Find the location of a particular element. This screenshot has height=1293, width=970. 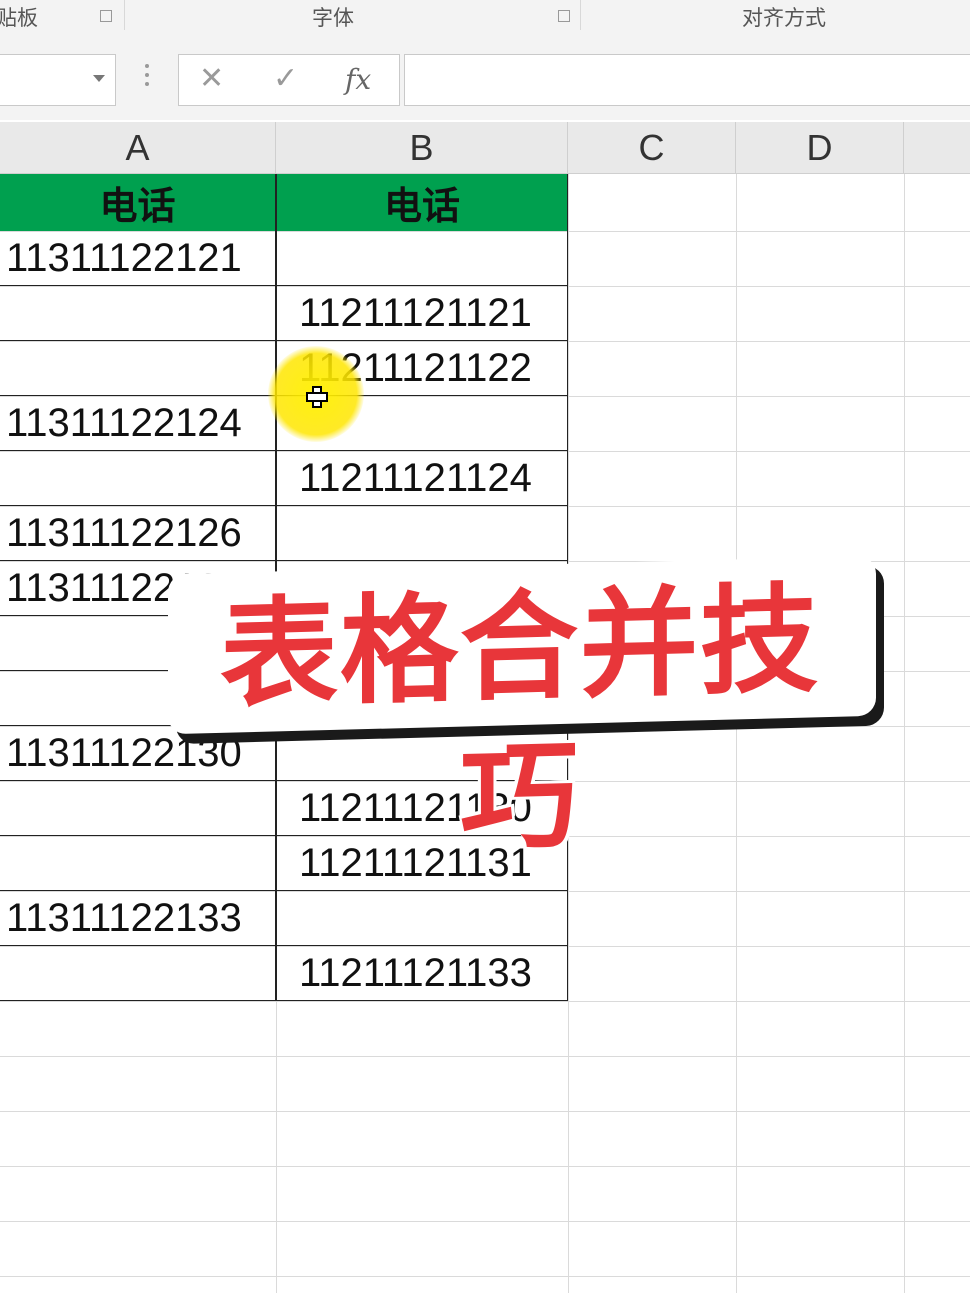

clipboard-dialog-launcher-icon is located at coordinates (106, 16).